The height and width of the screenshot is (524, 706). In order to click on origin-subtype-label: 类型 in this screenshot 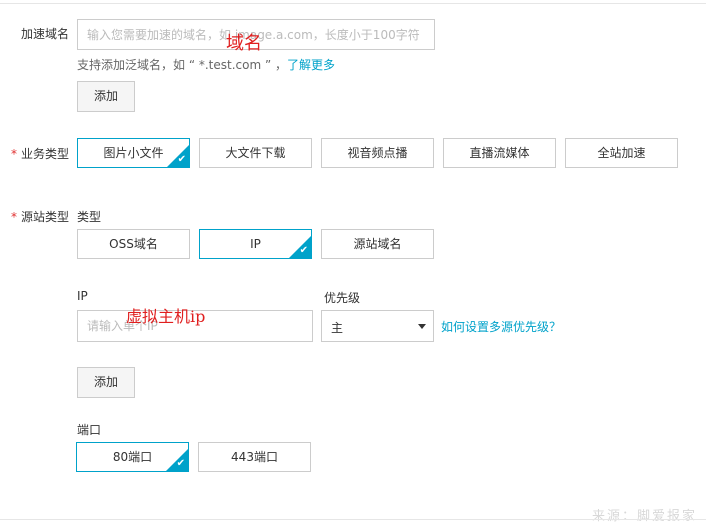, I will do `click(89, 217)`.